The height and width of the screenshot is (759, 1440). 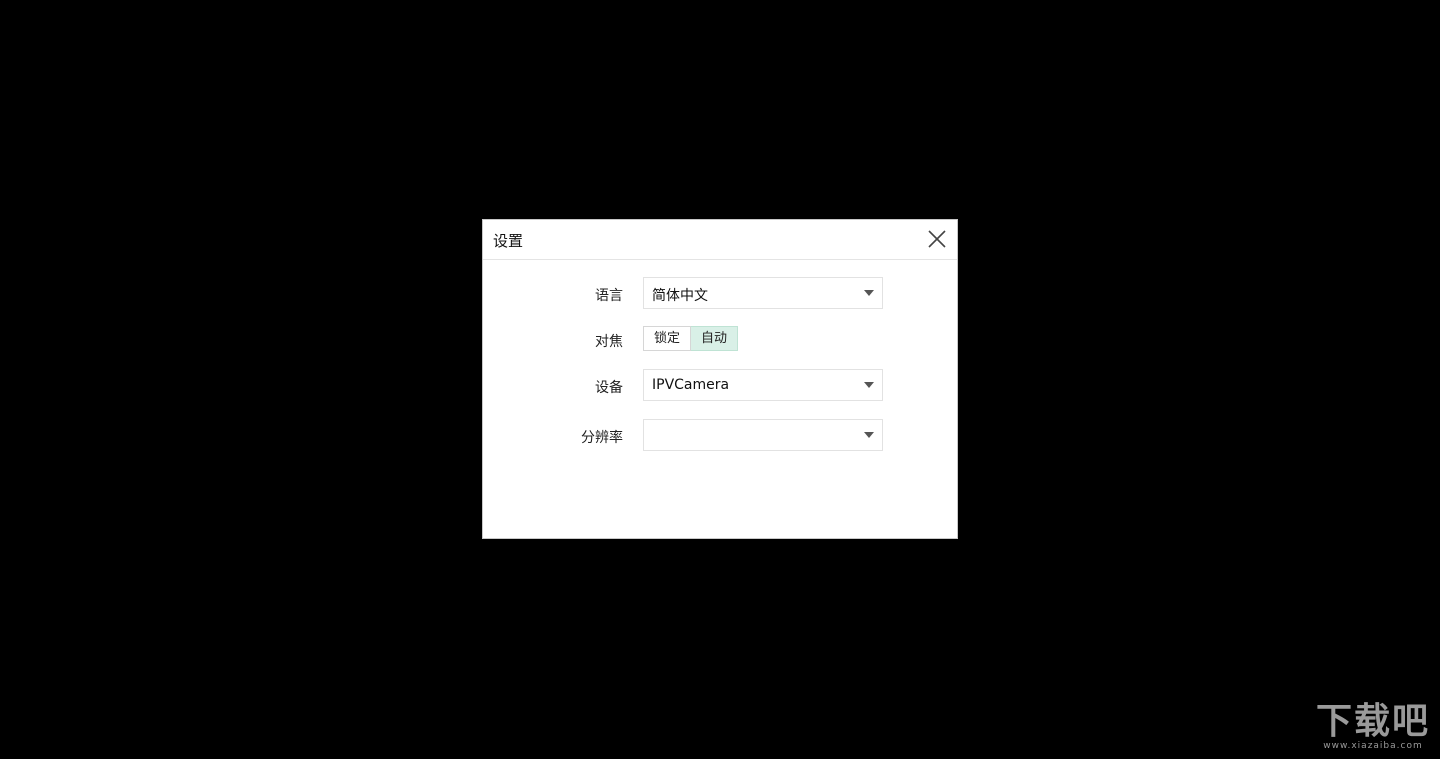 I want to click on focus-label: 对焦, so click(x=609, y=342).